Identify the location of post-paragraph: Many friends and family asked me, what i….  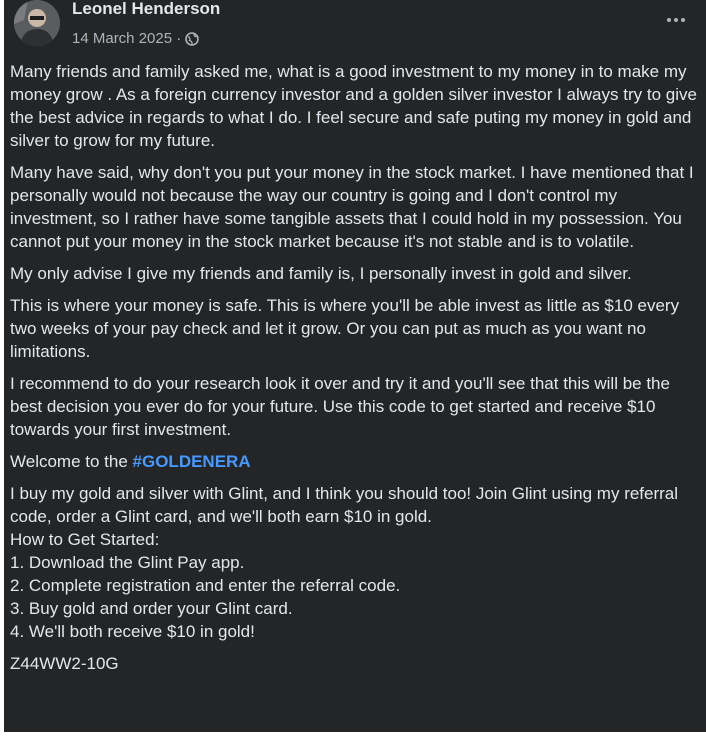
(353, 106).